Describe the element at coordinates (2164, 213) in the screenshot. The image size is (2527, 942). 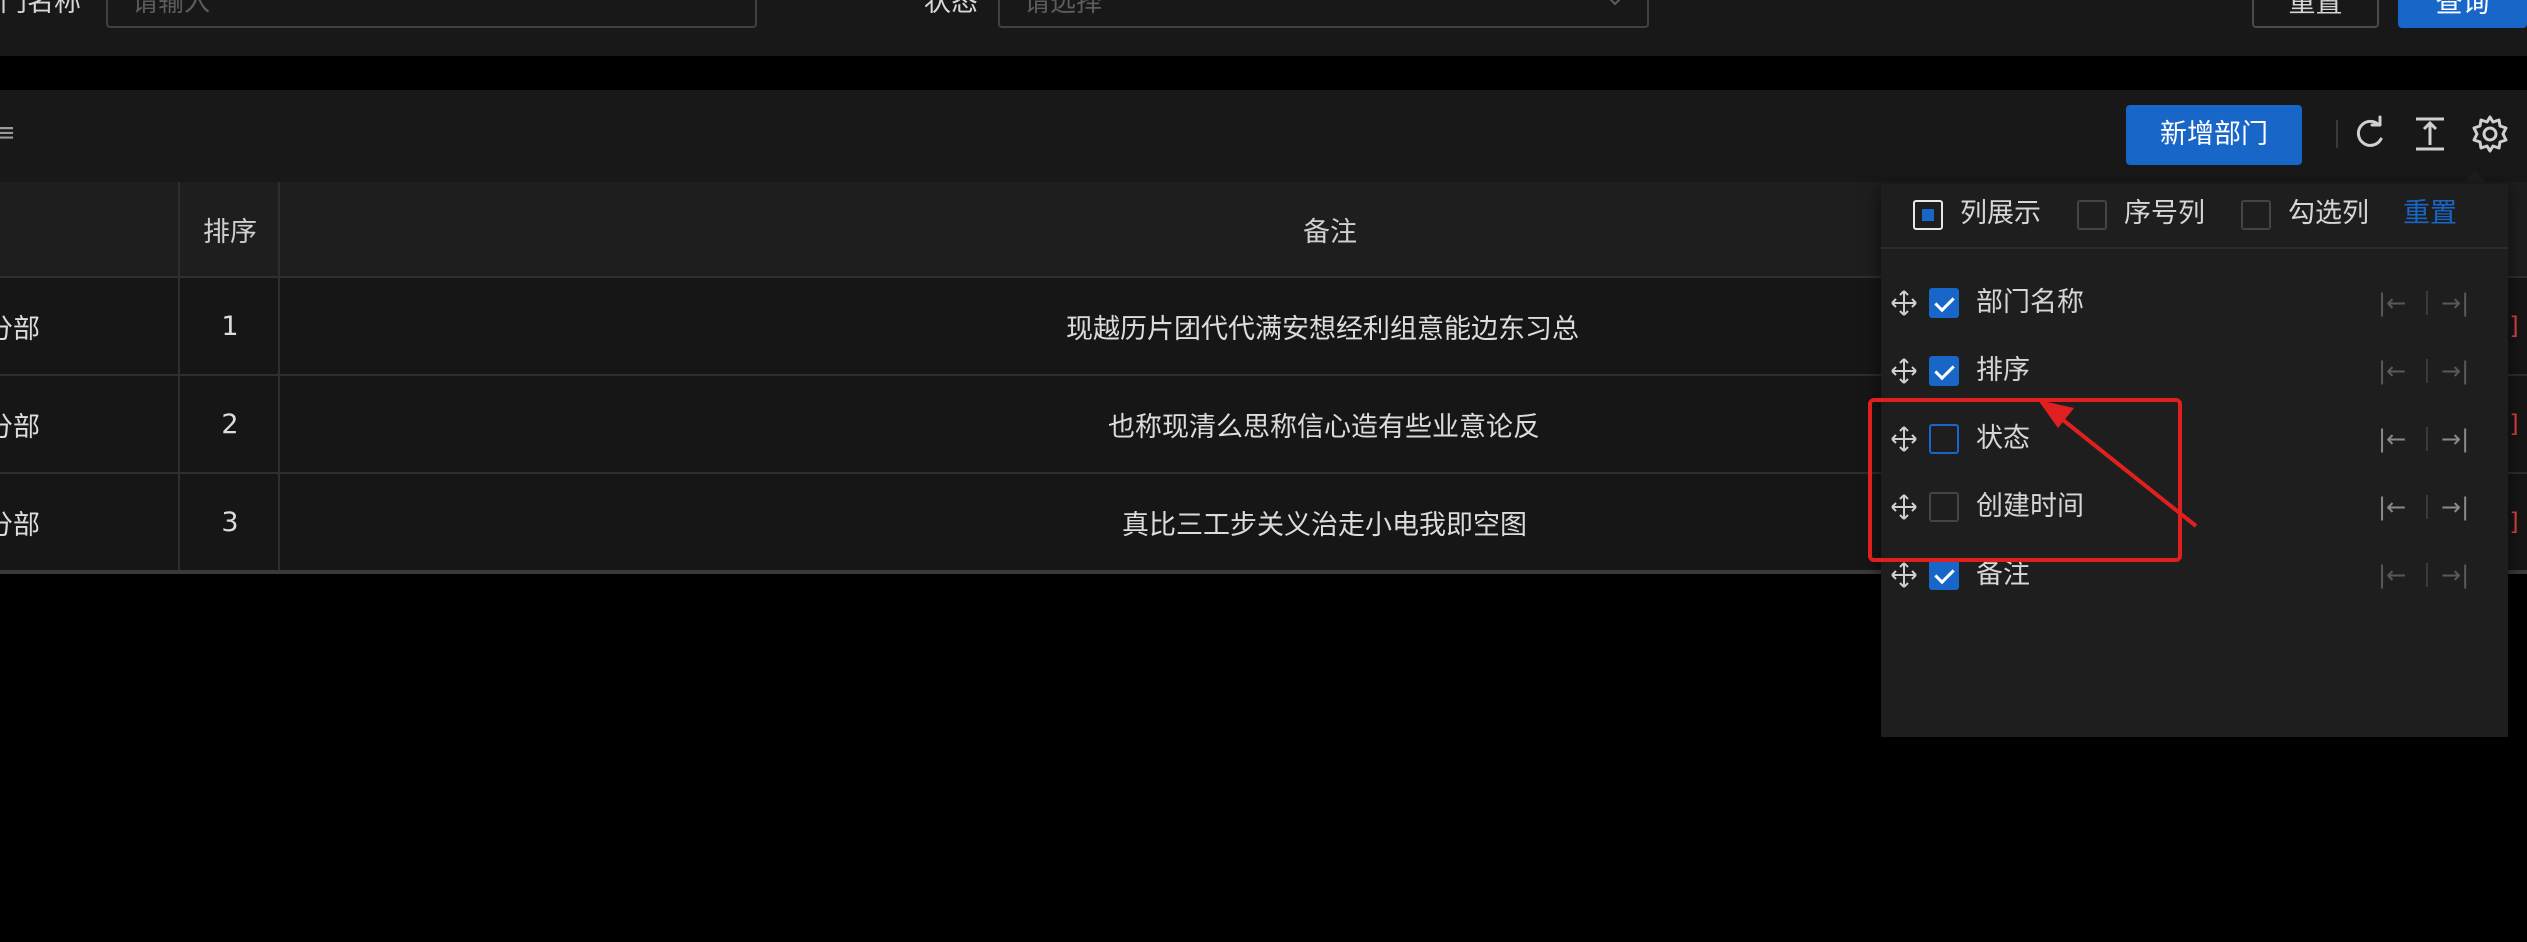
I see `index-column-label: 序号列` at that location.